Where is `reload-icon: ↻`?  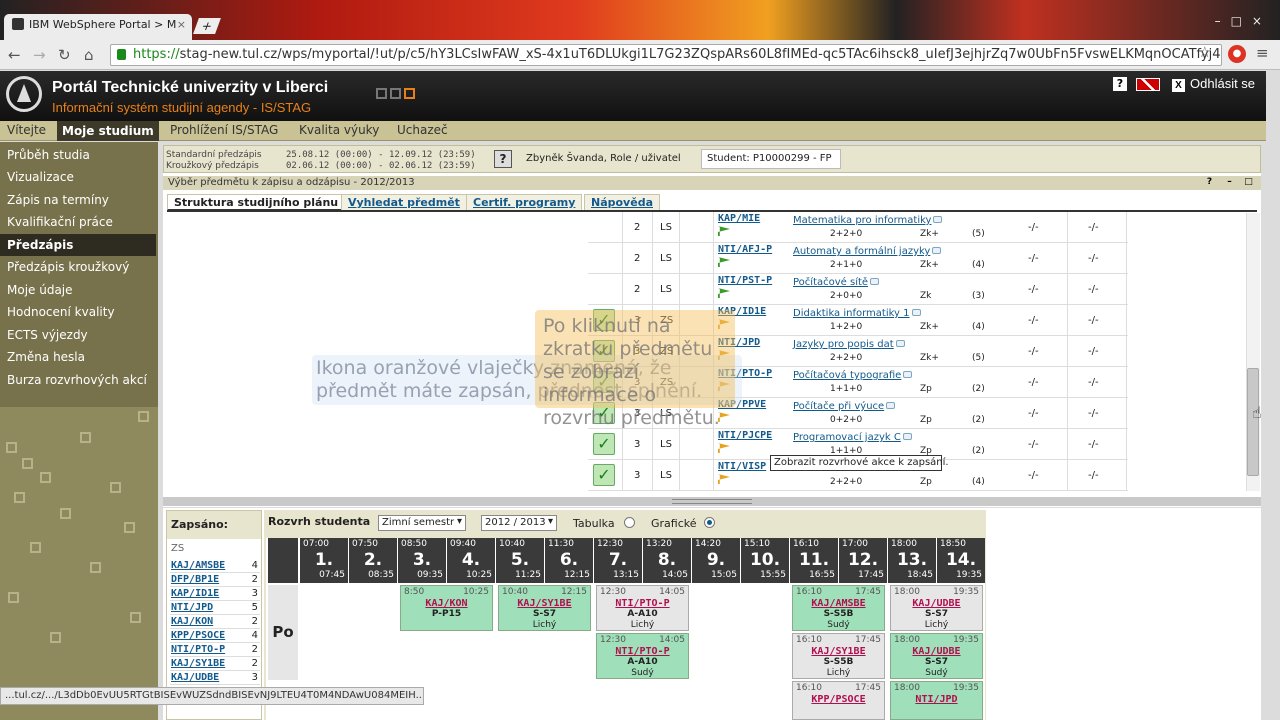
reload-icon: ↻ is located at coordinates (64, 55).